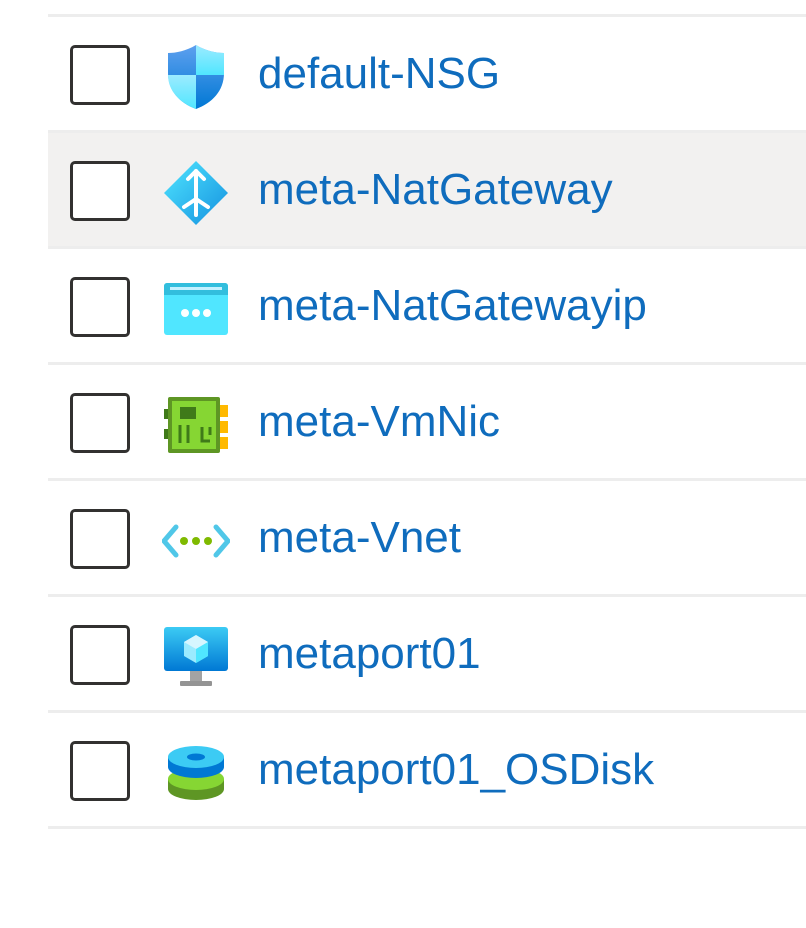 This screenshot has width=806, height=928. What do you see at coordinates (196, 77) in the screenshot?
I see `network-security-group-icon` at bounding box center [196, 77].